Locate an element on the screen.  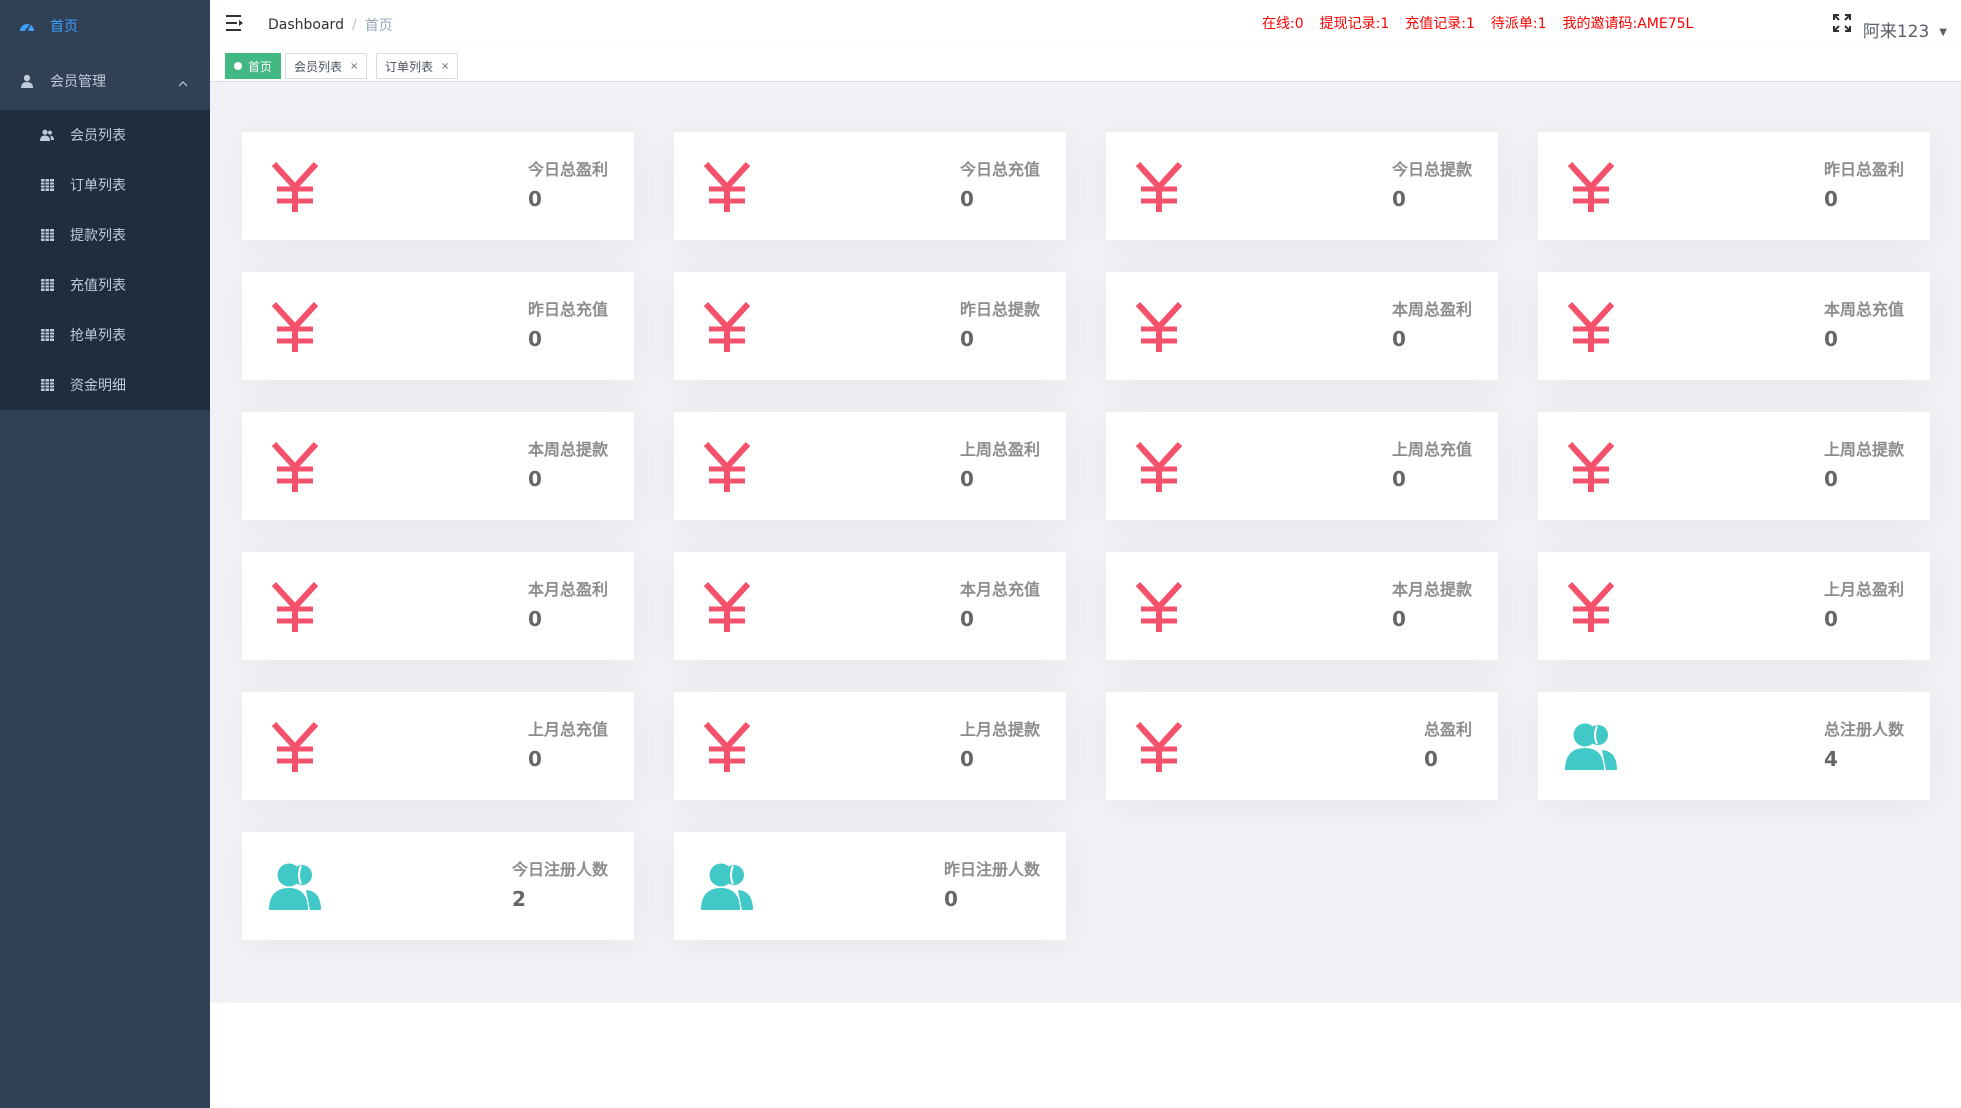
stat-card-label: 本月总充值 is located at coordinates (999, 589).